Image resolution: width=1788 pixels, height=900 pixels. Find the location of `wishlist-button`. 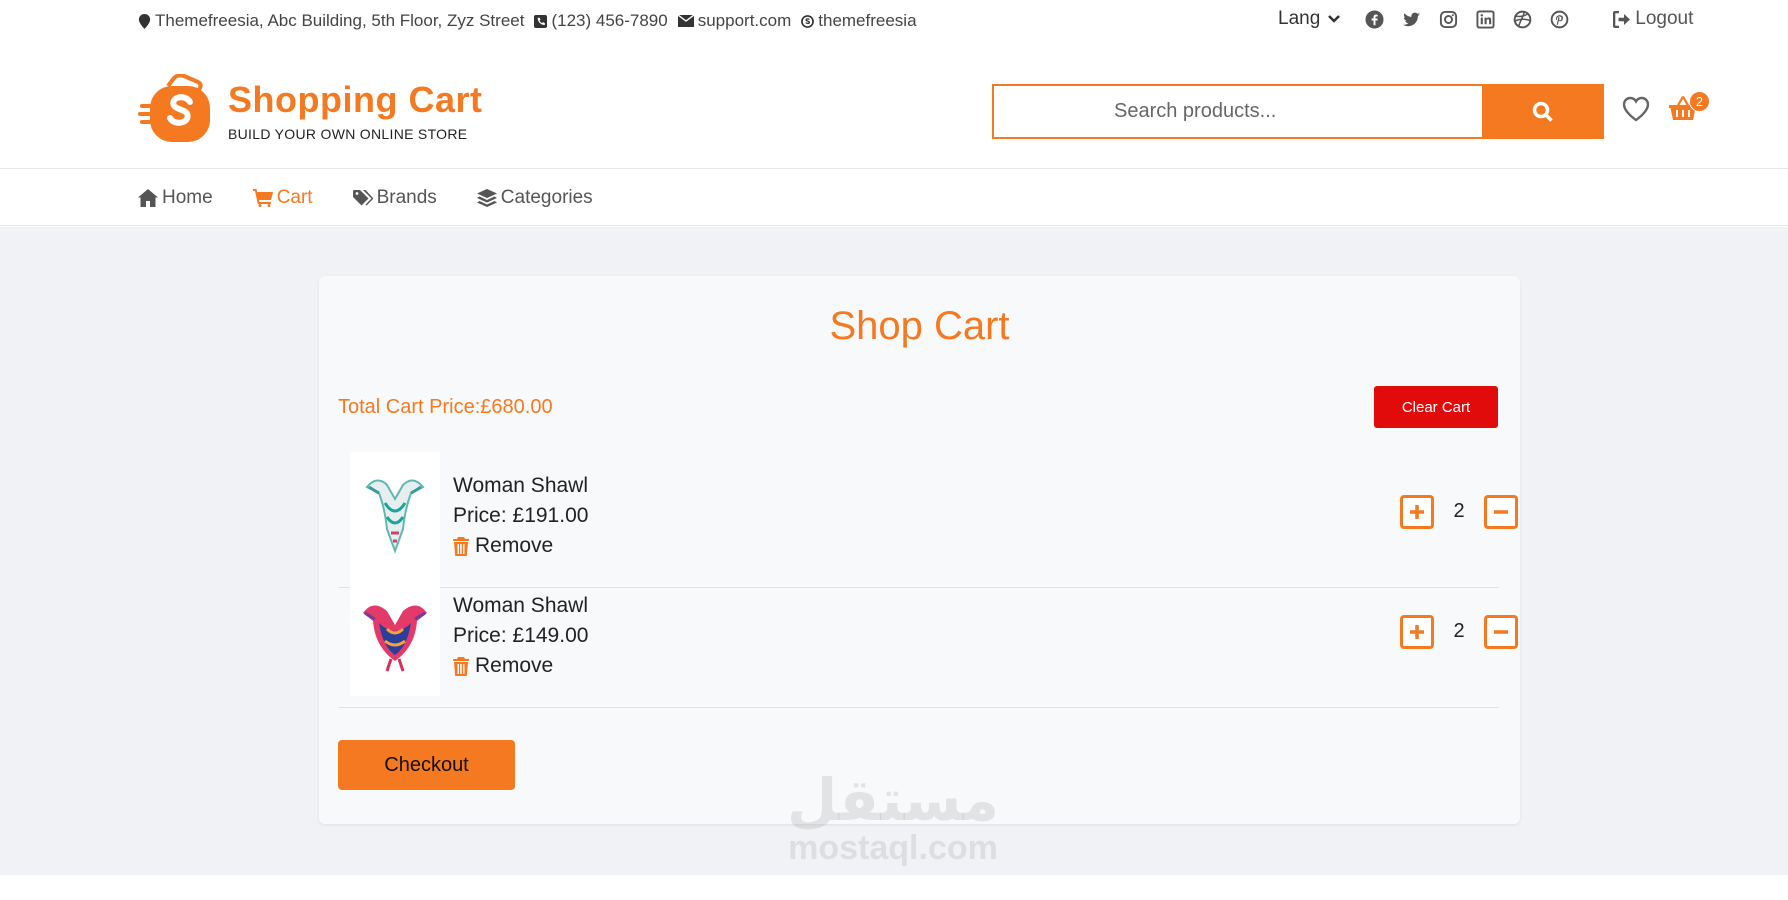

wishlist-button is located at coordinates (1636, 109).